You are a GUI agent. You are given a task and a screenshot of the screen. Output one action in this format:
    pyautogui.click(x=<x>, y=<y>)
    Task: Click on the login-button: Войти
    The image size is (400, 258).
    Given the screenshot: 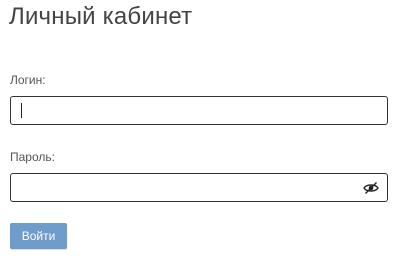 What is the action you would take?
    pyautogui.click(x=38, y=236)
    